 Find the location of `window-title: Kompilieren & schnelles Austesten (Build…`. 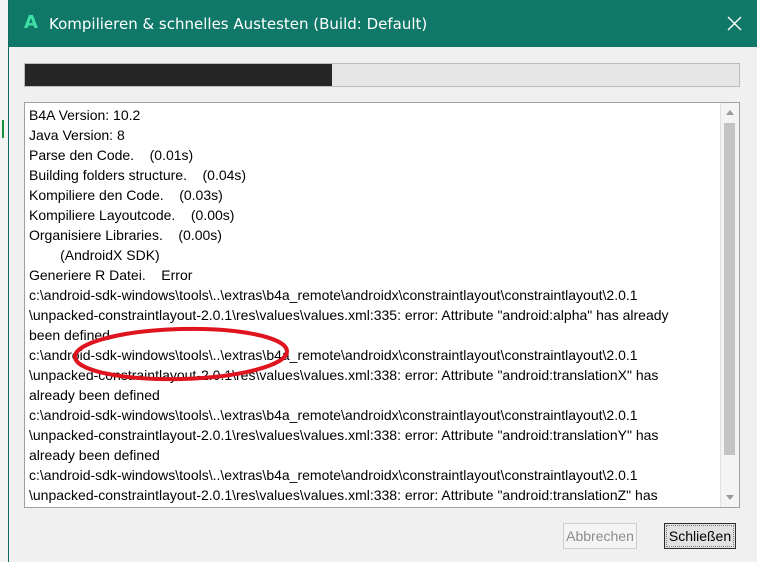

window-title: Kompilieren & schnelles Austesten (Build… is located at coordinates (238, 24).